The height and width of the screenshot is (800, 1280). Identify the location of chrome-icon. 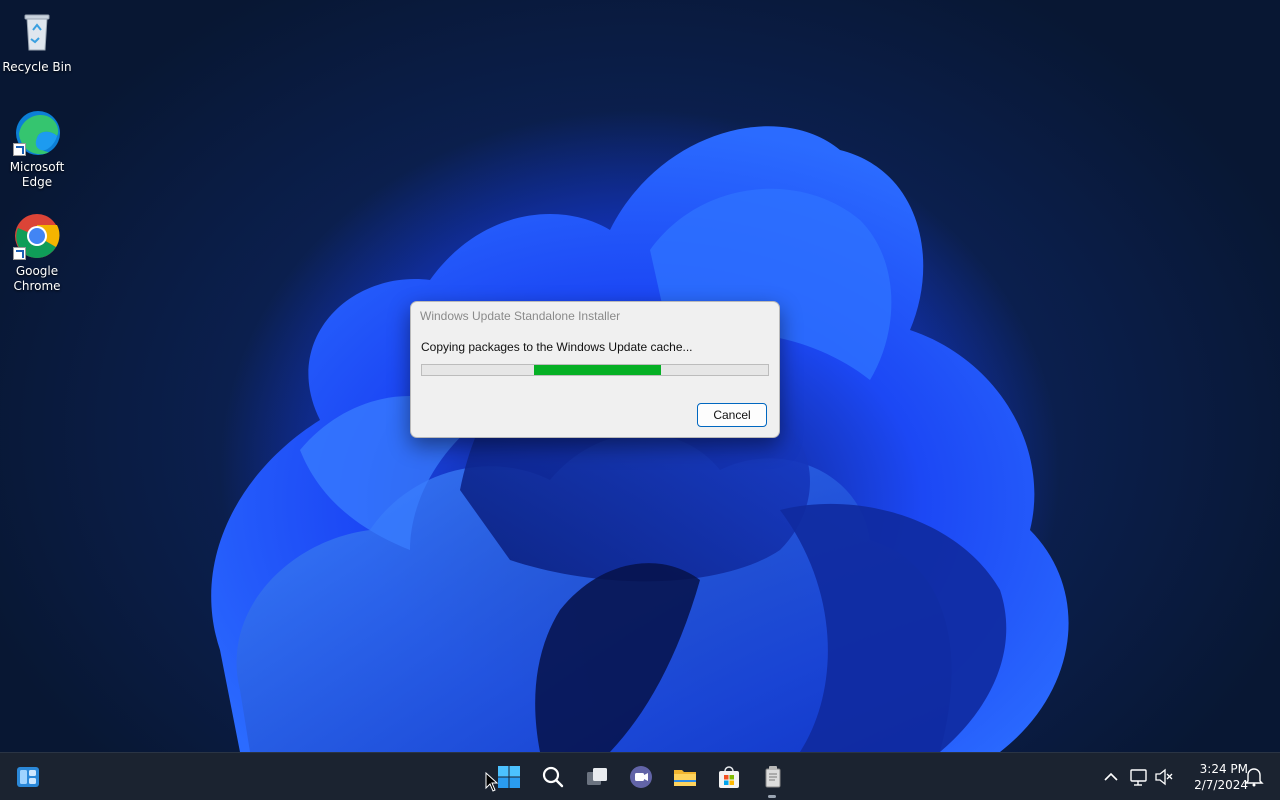
(37, 236).